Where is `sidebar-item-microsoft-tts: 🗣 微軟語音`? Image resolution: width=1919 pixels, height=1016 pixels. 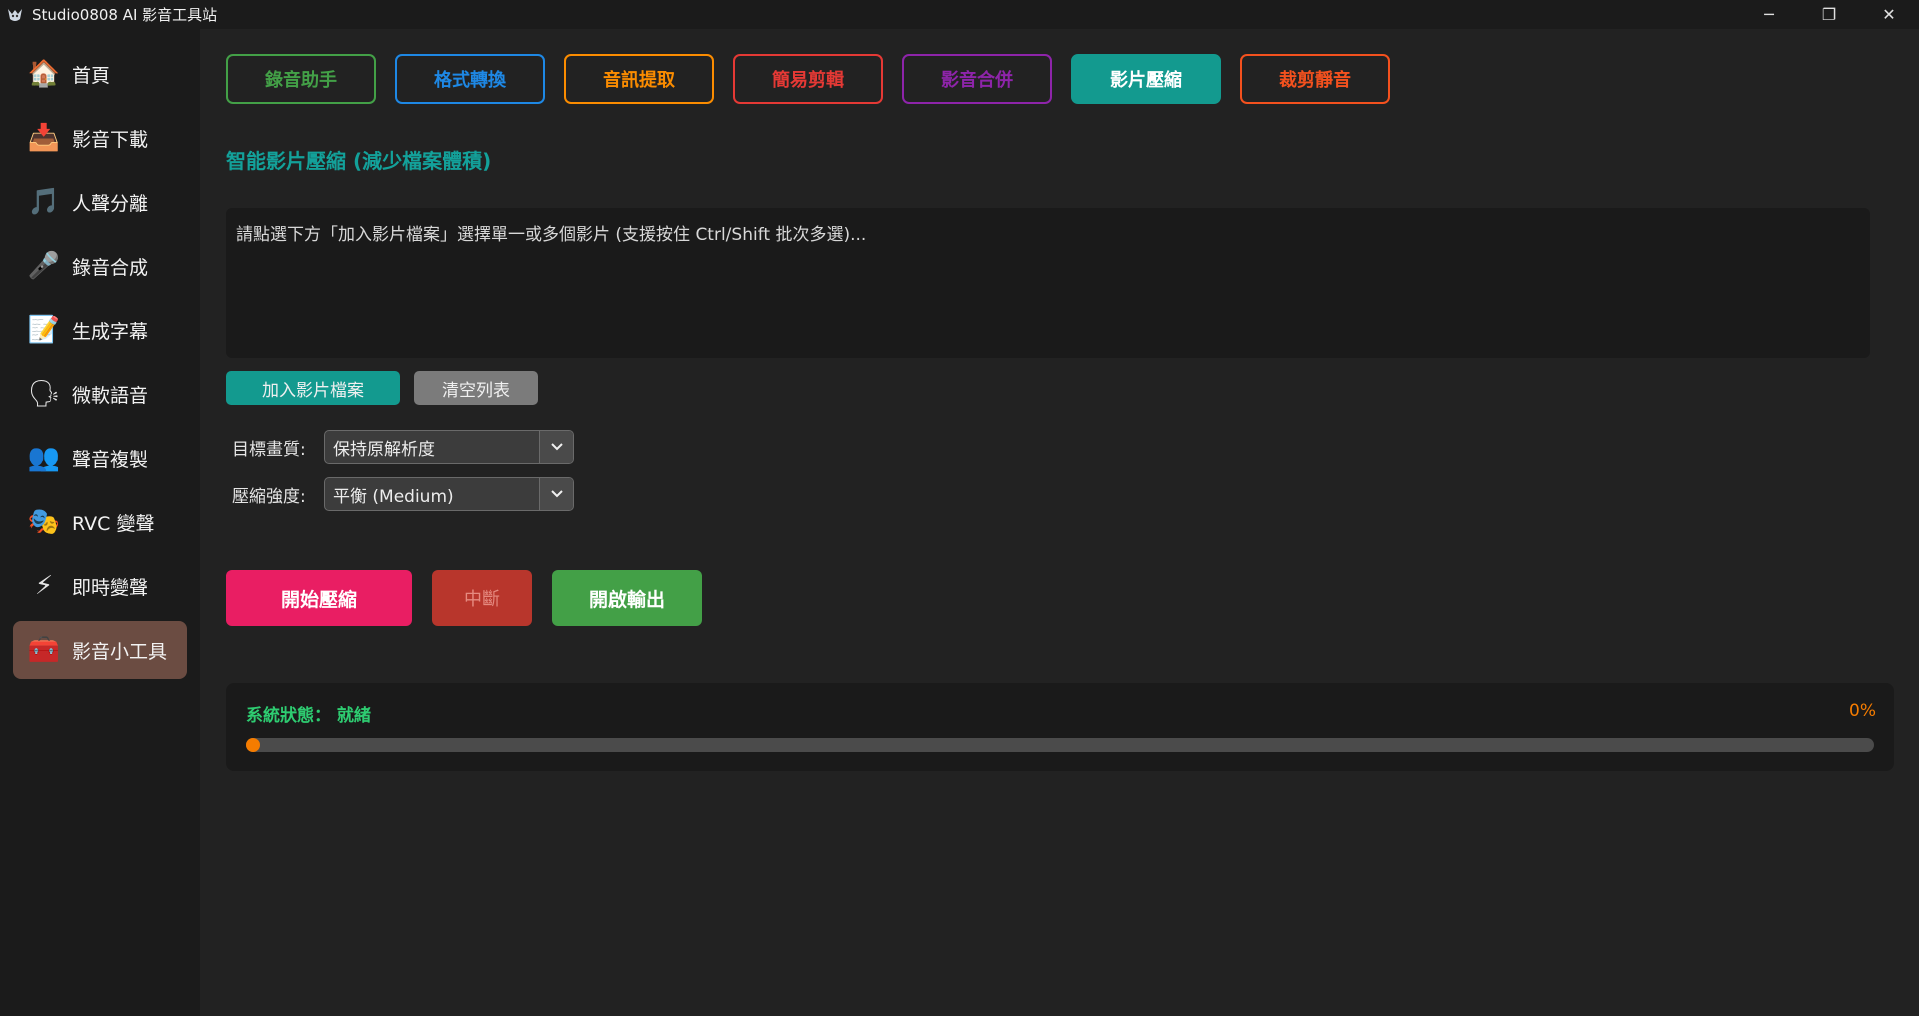
sidebar-item-microsoft-tts: 🗣 微軟語音 is located at coordinates (100, 394).